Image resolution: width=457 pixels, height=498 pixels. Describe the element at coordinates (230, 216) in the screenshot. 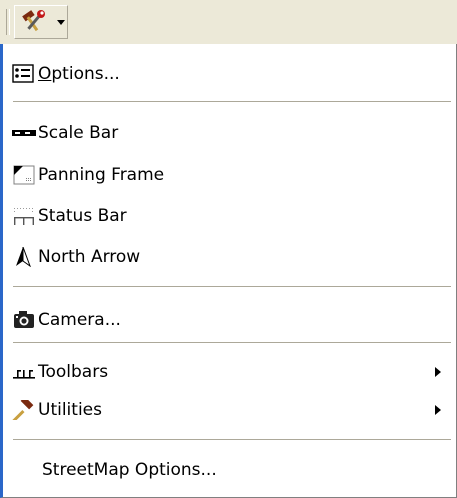

I see `menu-item-status-bar: Status Bar` at that location.